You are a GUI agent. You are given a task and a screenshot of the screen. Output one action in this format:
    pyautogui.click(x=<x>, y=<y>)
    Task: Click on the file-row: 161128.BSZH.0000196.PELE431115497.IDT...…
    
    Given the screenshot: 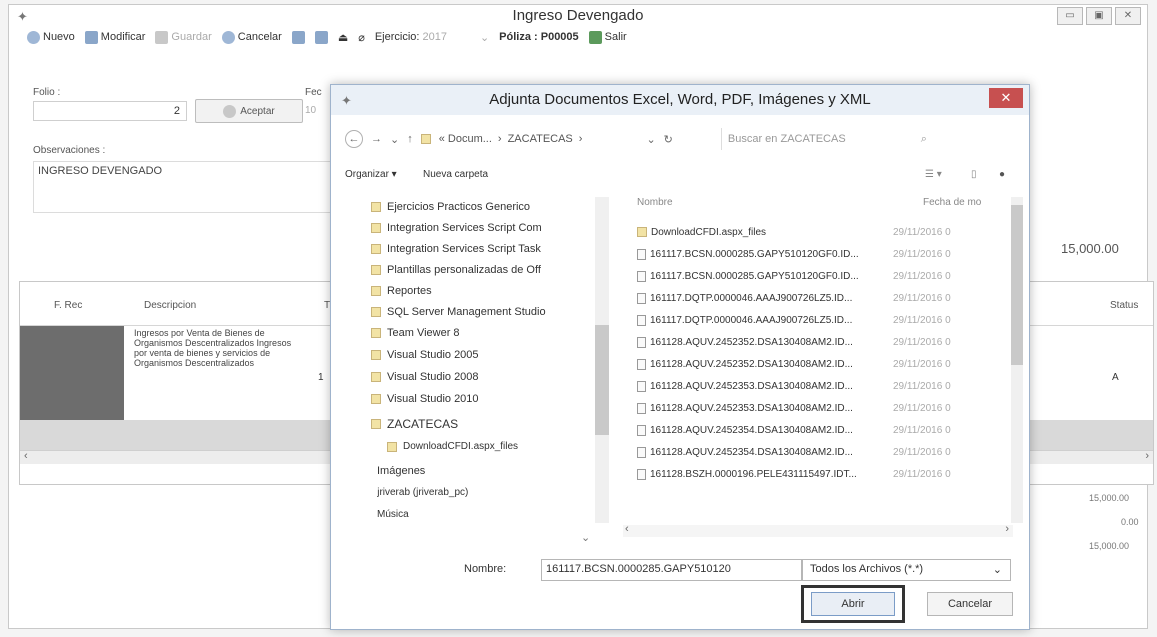 What is the action you would take?
    pyautogui.click(x=814, y=474)
    